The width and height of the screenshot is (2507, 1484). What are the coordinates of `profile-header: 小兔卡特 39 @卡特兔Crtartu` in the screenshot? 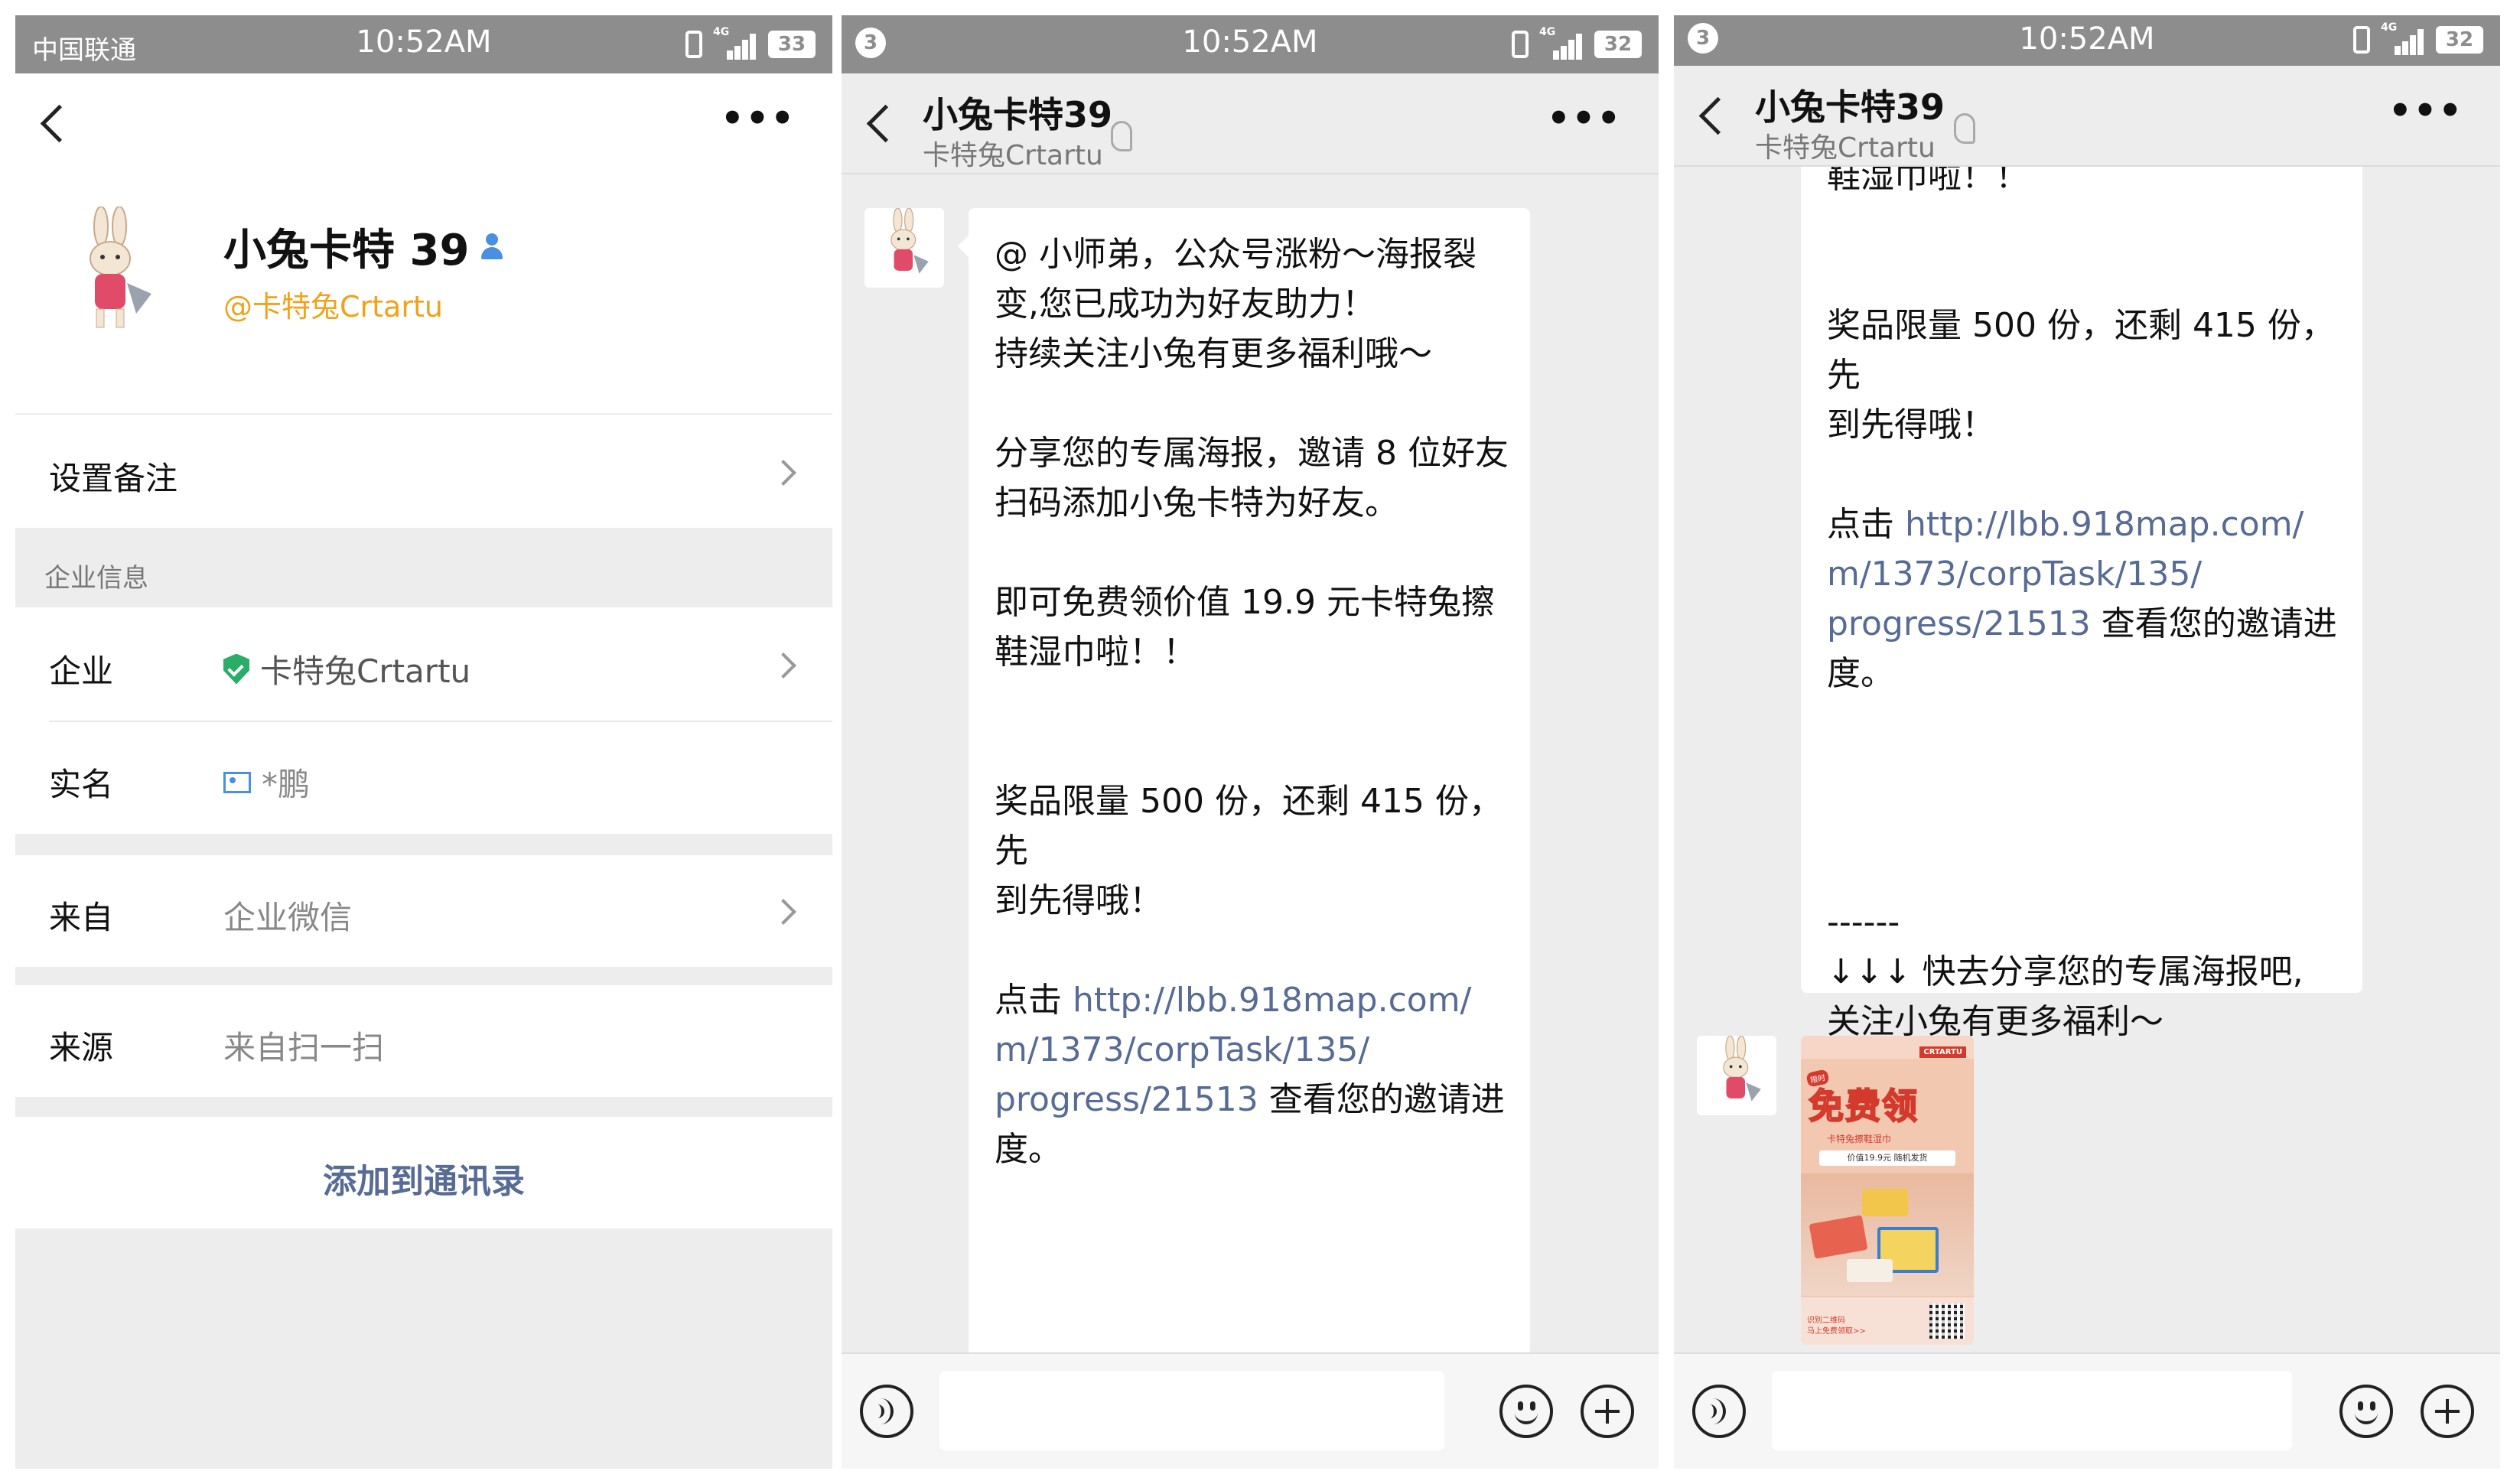 It's located at (423, 293).